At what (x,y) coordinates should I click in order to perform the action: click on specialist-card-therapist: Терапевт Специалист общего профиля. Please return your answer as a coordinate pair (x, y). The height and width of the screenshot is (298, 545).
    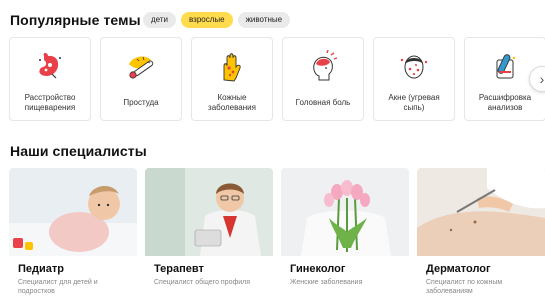
    Looking at the image, I should click on (209, 233).